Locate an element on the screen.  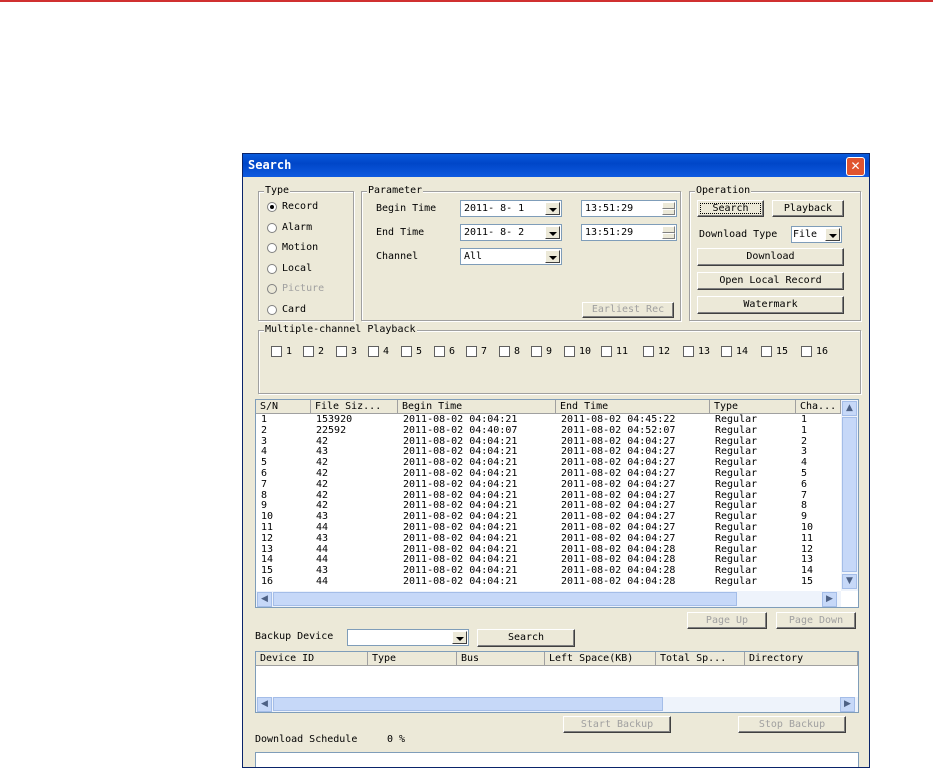
record-list-vthumb is located at coordinates (849, 494).